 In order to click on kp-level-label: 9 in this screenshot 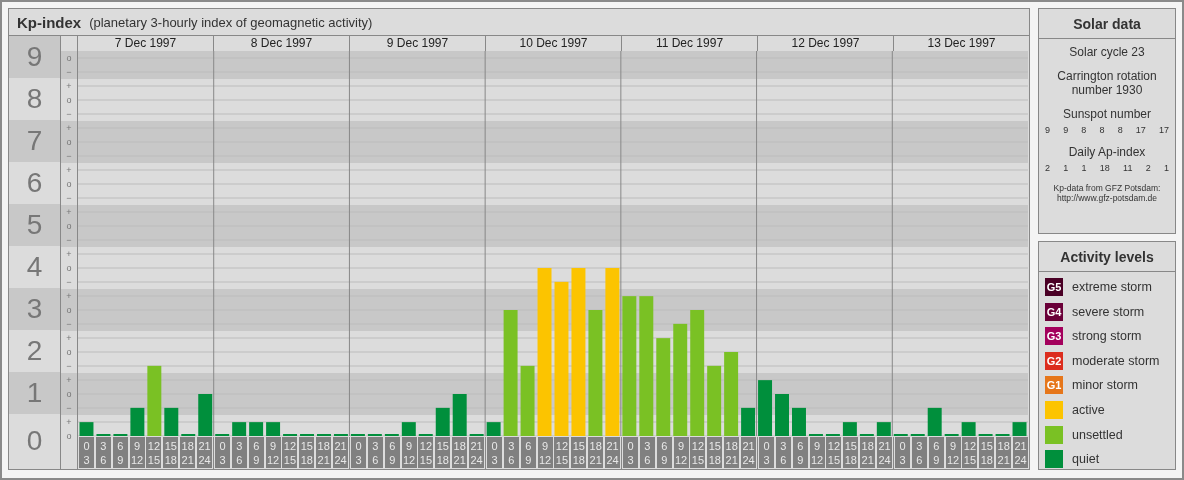, I will do `click(34, 57)`.